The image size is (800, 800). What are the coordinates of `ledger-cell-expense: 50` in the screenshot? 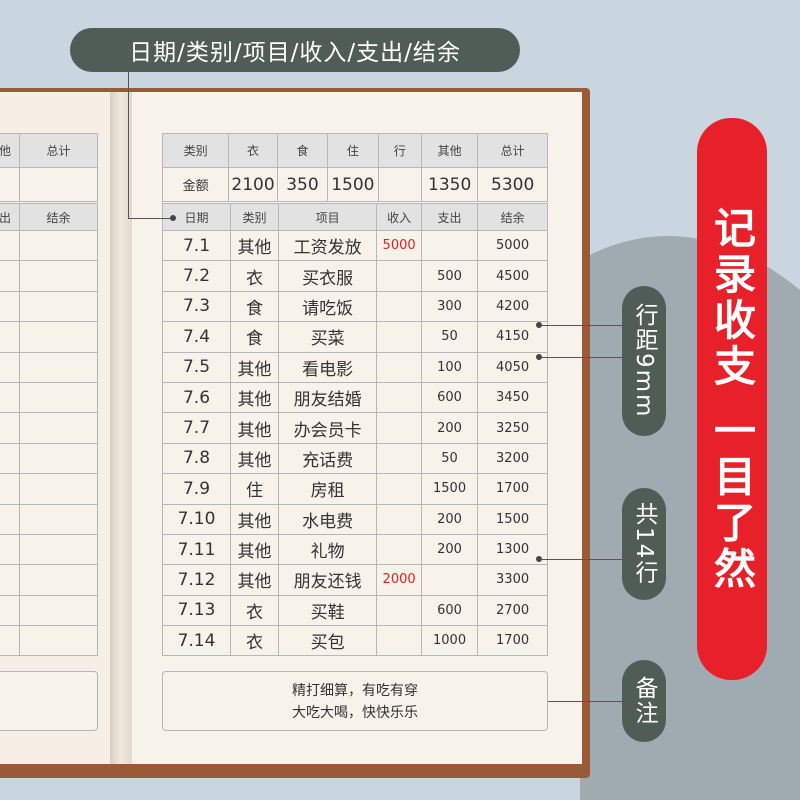 It's located at (449, 337).